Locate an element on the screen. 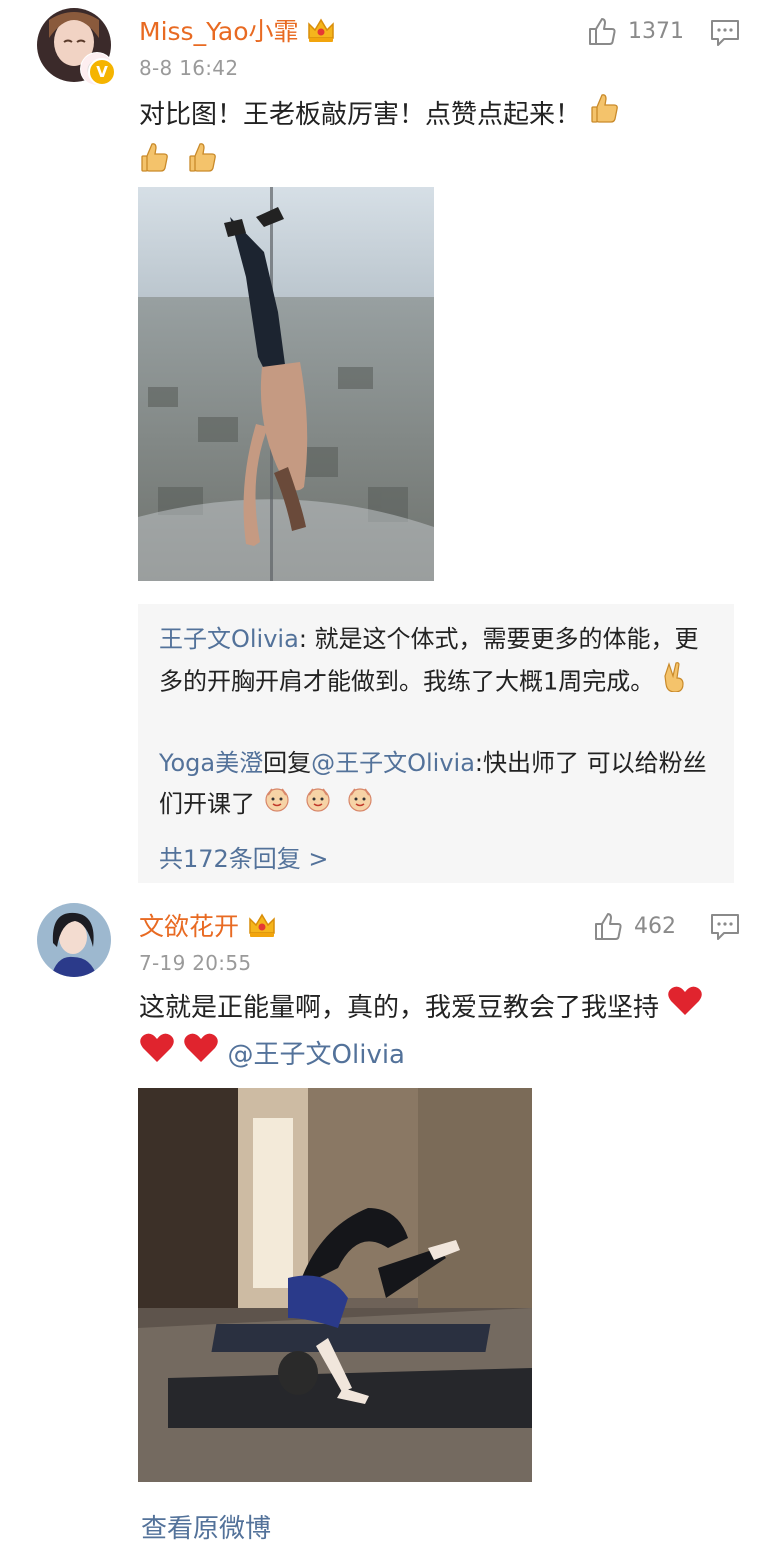 This screenshot has height=1567, width=770. yoga-photo-icon is located at coordinates (335, 1285).